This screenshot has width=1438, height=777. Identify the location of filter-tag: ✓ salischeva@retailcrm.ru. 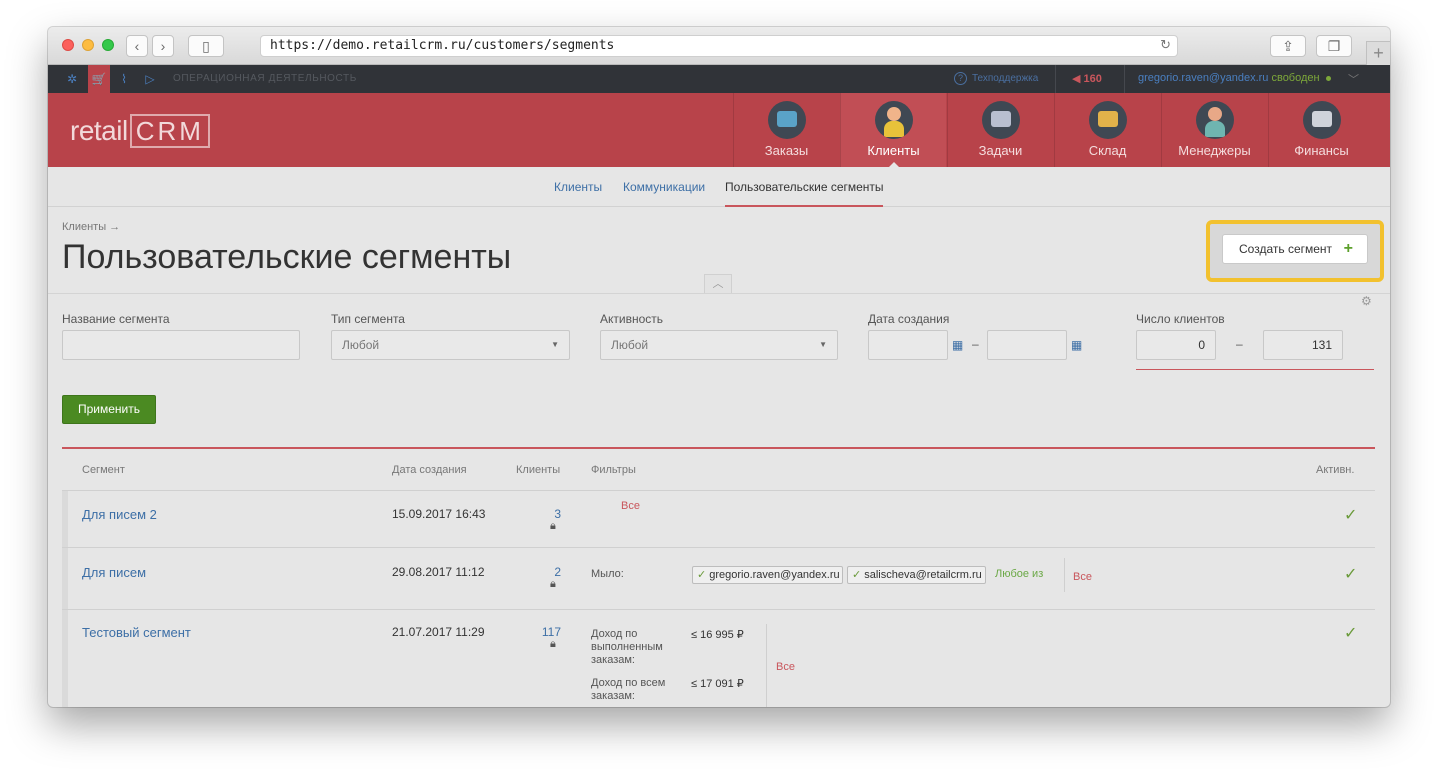
(916, 575).